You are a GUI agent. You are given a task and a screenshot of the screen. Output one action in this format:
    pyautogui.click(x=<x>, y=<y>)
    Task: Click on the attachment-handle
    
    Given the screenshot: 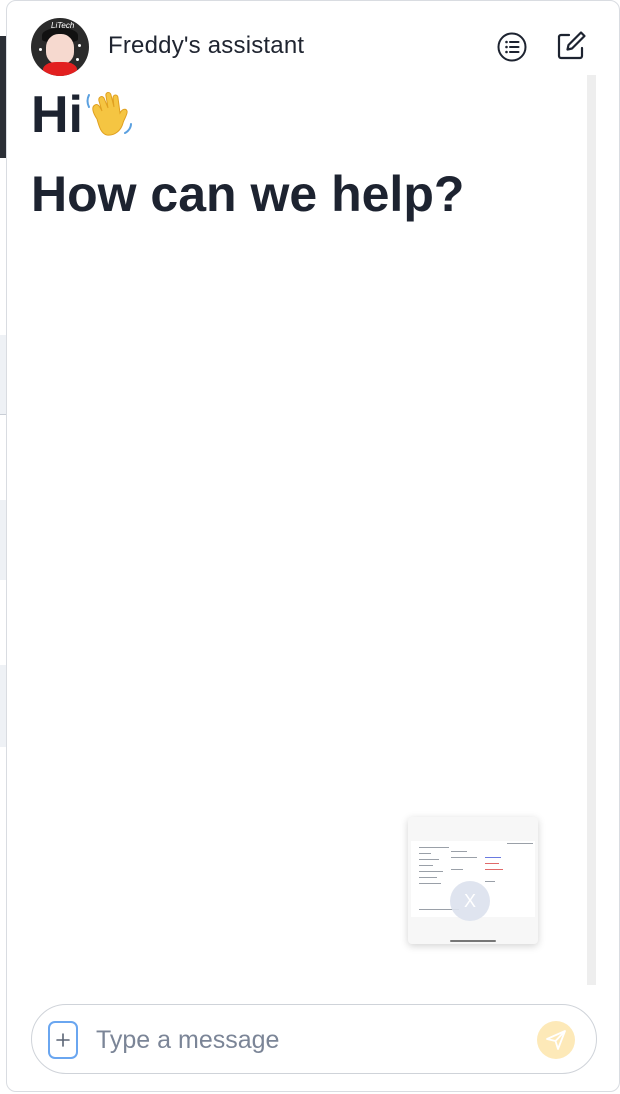 What is the action you would take?
    pyautogui.click(x=473, y=941)
    